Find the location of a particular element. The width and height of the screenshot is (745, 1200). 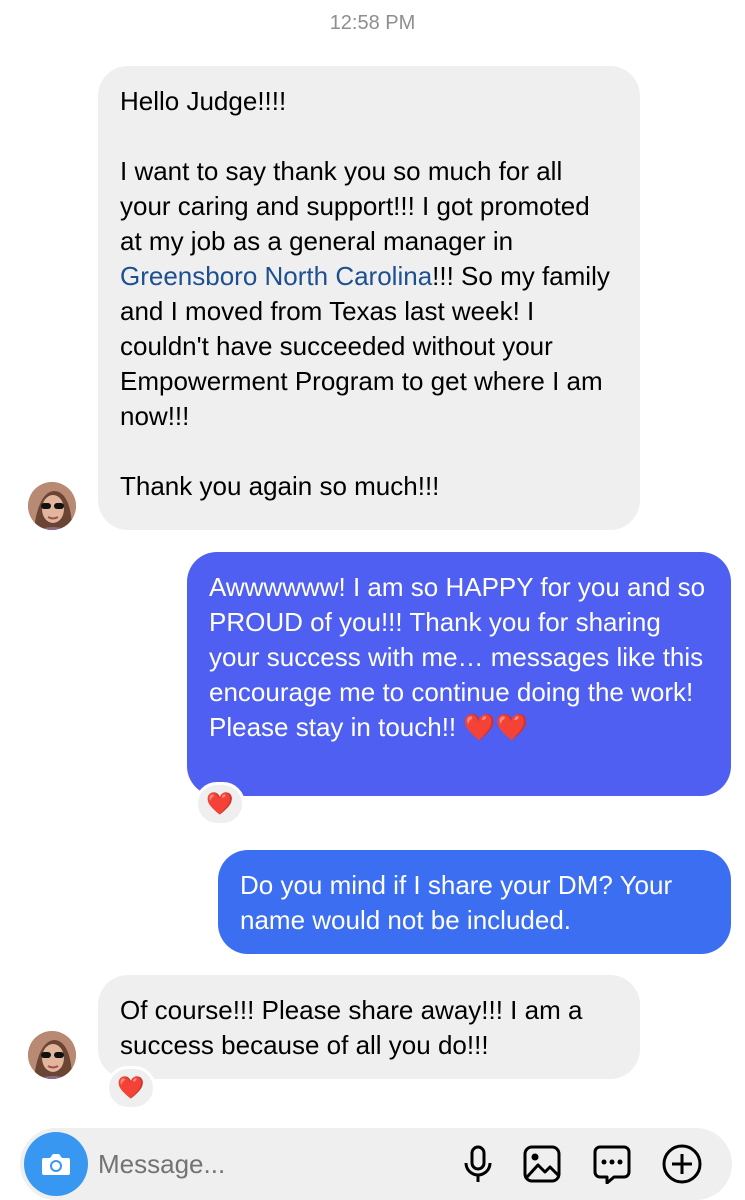

camera-button is located at coordinates (56, 1164).